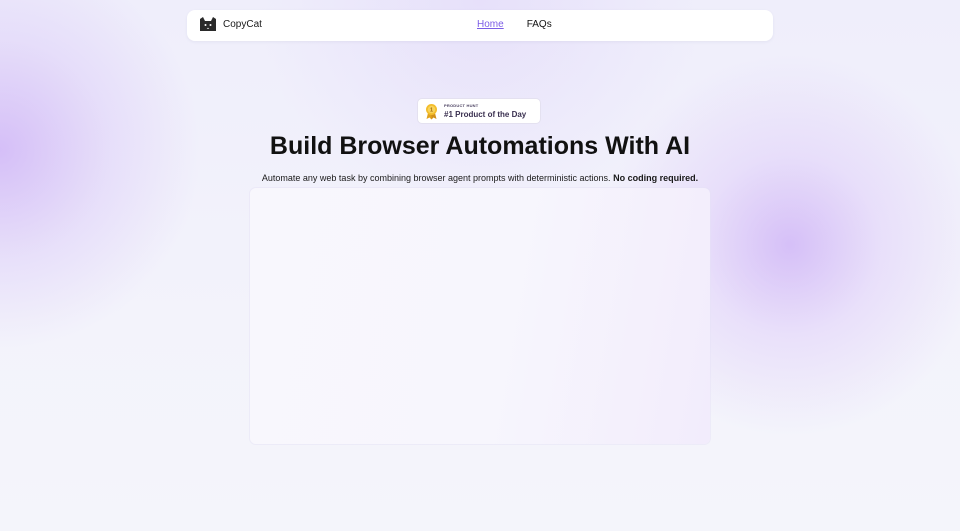  Describe the element at coordinates (242, 24) in the screenshot. I see `brand-name: CopyCat` at that location.